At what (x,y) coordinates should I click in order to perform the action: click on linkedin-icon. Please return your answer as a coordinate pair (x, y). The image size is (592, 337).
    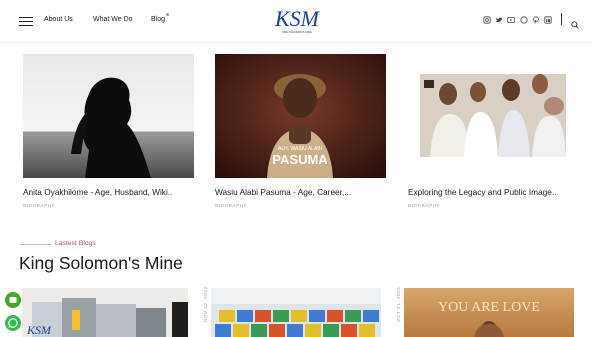
    Looking at the image, I should click on (547, 19).